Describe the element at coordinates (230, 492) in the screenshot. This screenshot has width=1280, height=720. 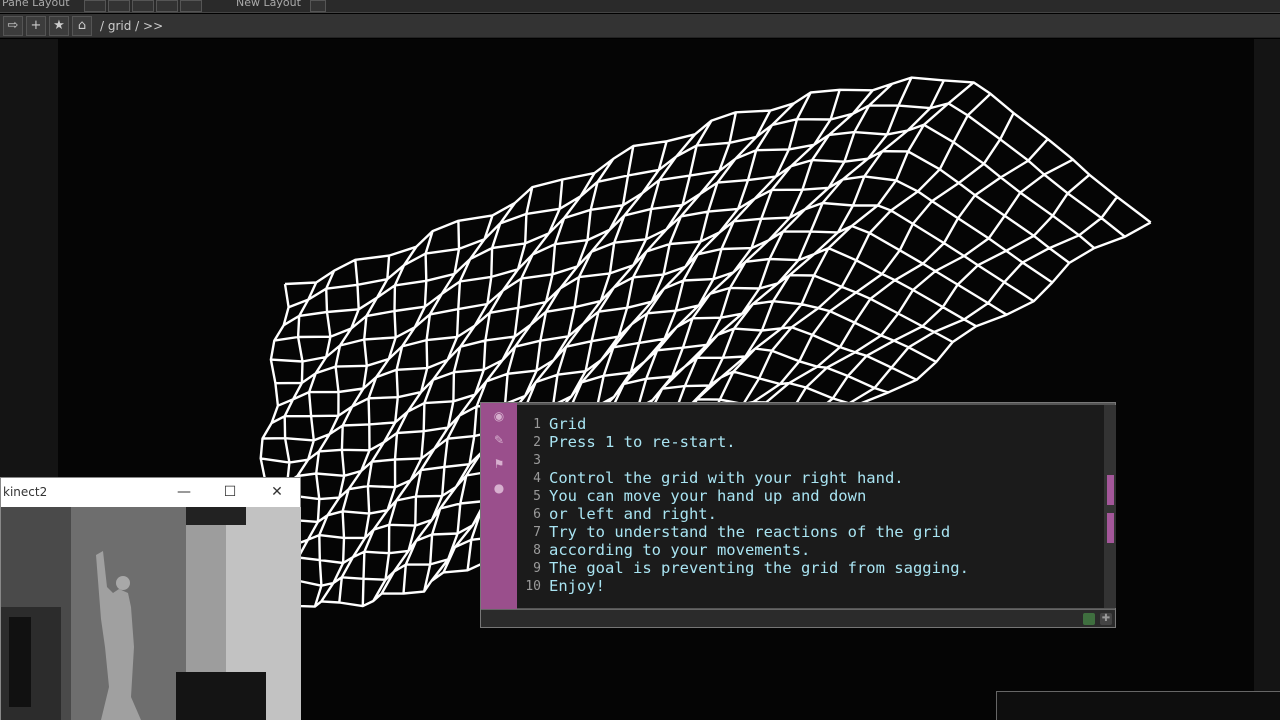
I see `maximize-icon: ☐` at that location.